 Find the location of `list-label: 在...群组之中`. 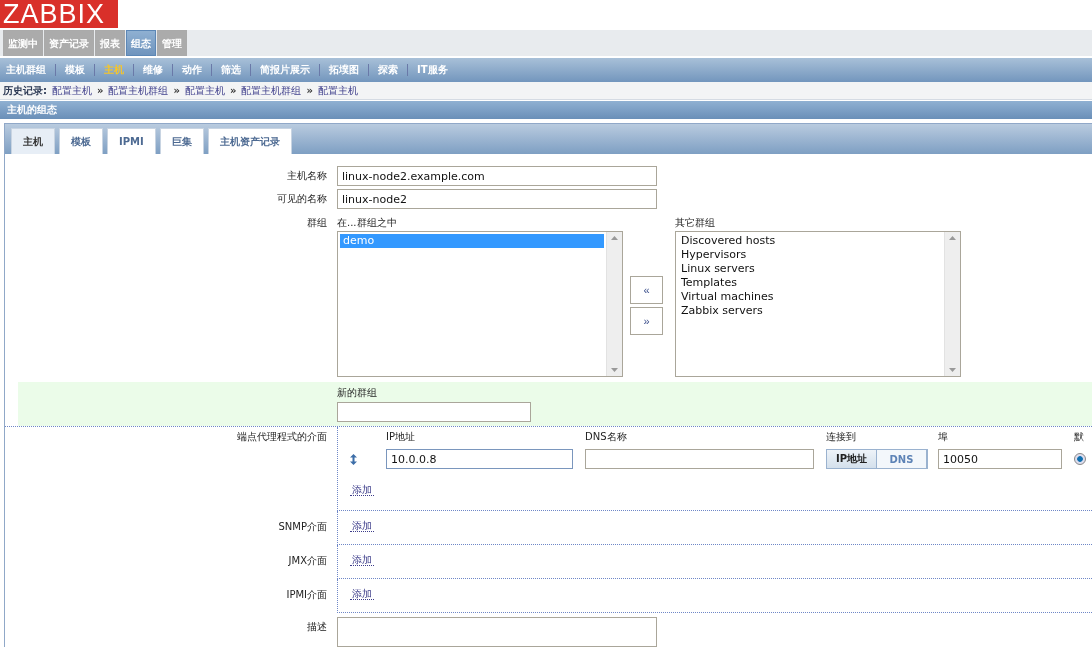

list-label: 在...群组之中 is located at coordinates (367, 223).